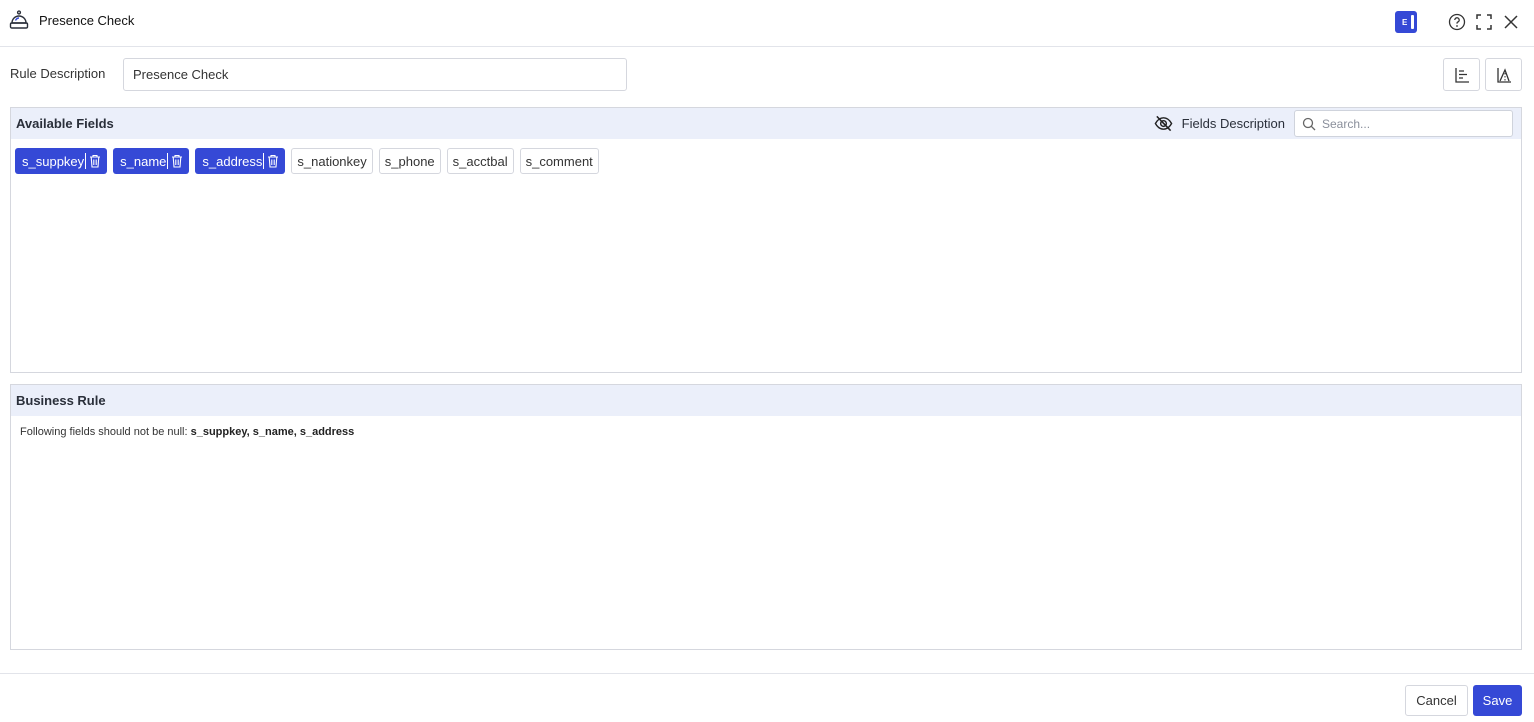 The width and height of the screenshot is (1534, 722). I want to click on dialog-footer: Cancel Save, so click(767, 697).